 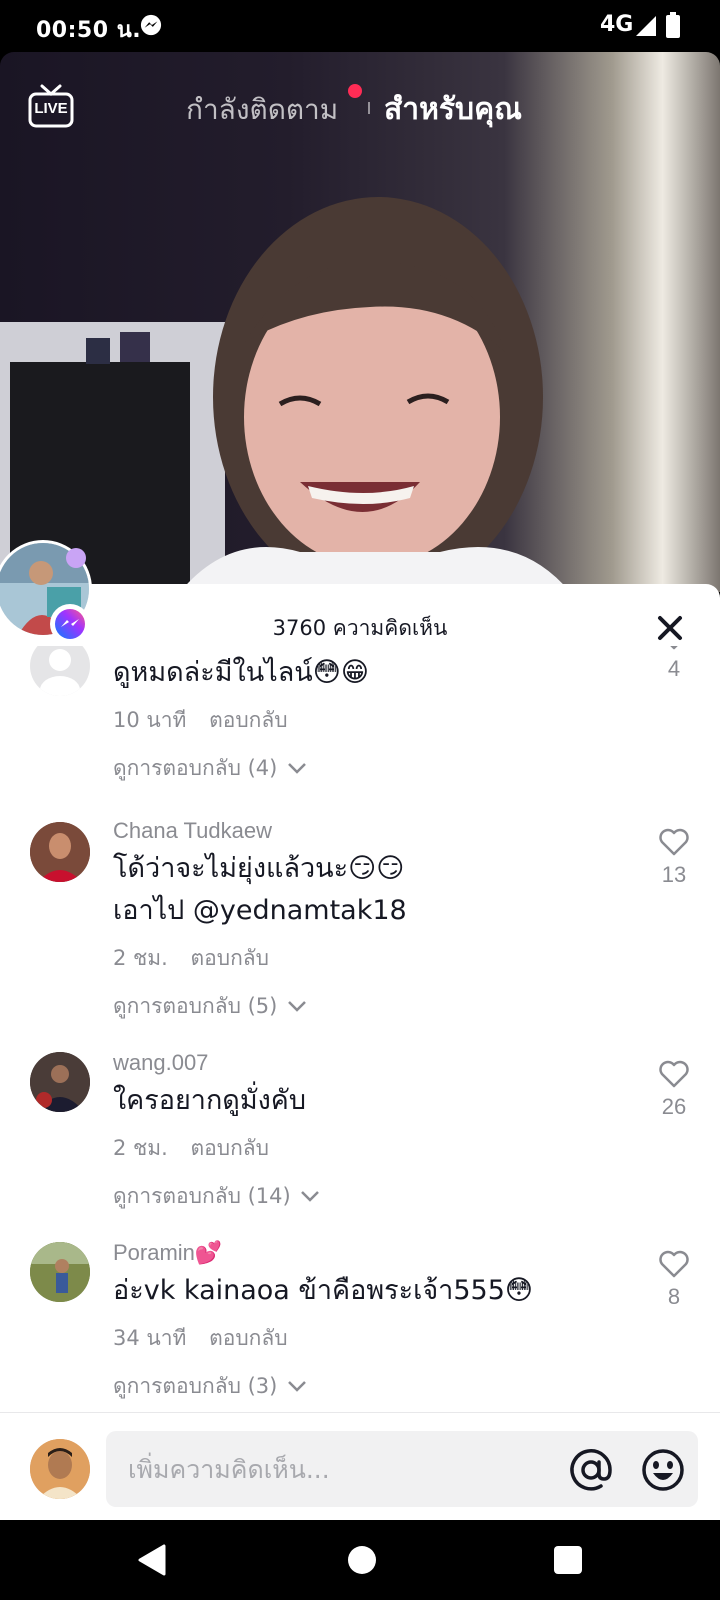 I want to click on recent-apps-icon, so click(x=568, y=1560).